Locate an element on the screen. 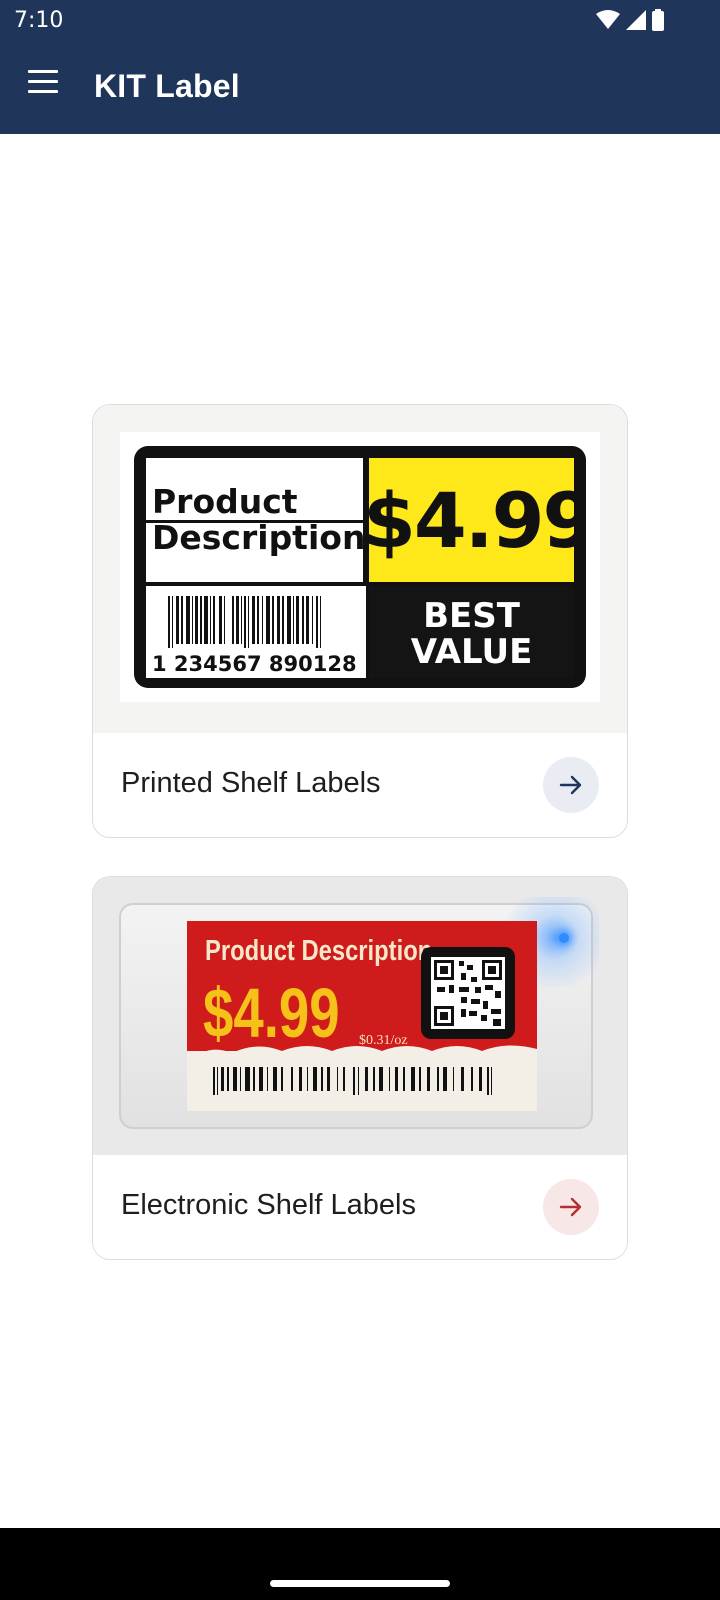 The image size is (720, 1600). status-icons is located at coordinates (630, 20).